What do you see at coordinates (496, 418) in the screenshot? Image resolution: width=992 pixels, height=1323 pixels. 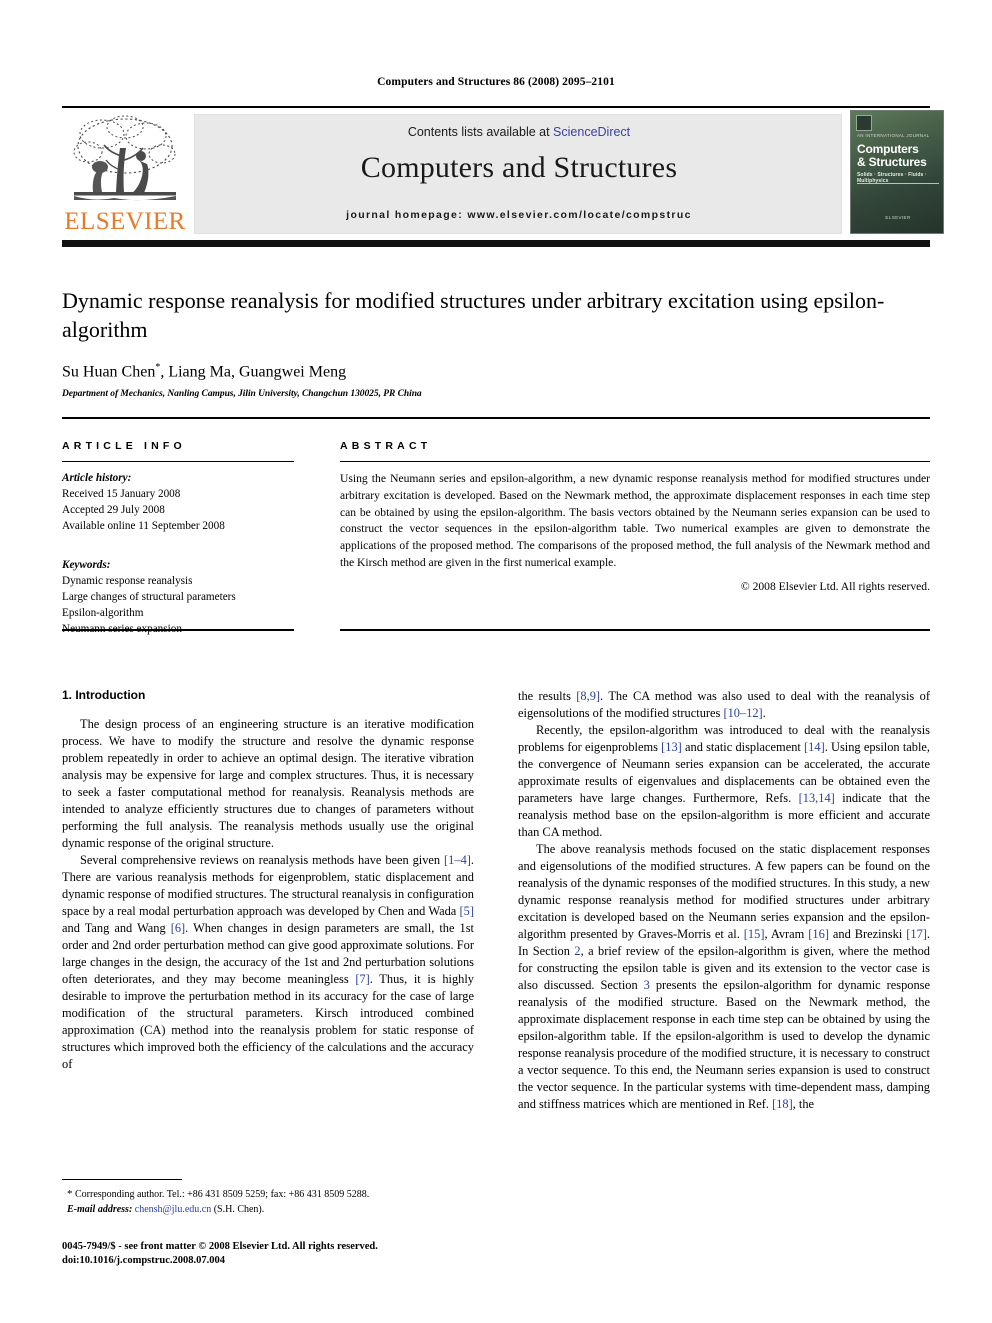 I see `title-bottom-rule` at bounding box center [496, 418].